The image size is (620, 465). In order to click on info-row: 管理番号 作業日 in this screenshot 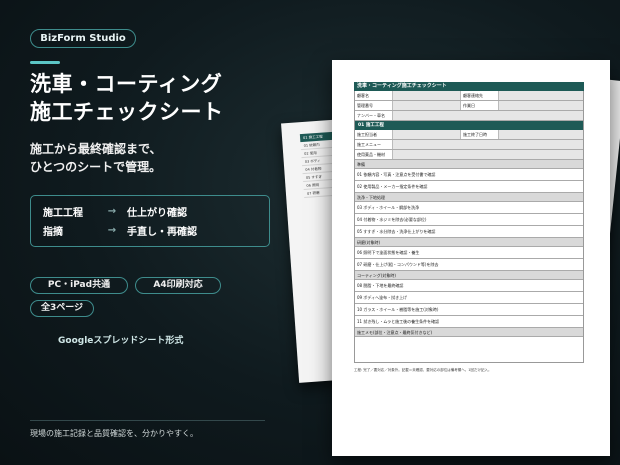, I will do `click(469, 106)`.